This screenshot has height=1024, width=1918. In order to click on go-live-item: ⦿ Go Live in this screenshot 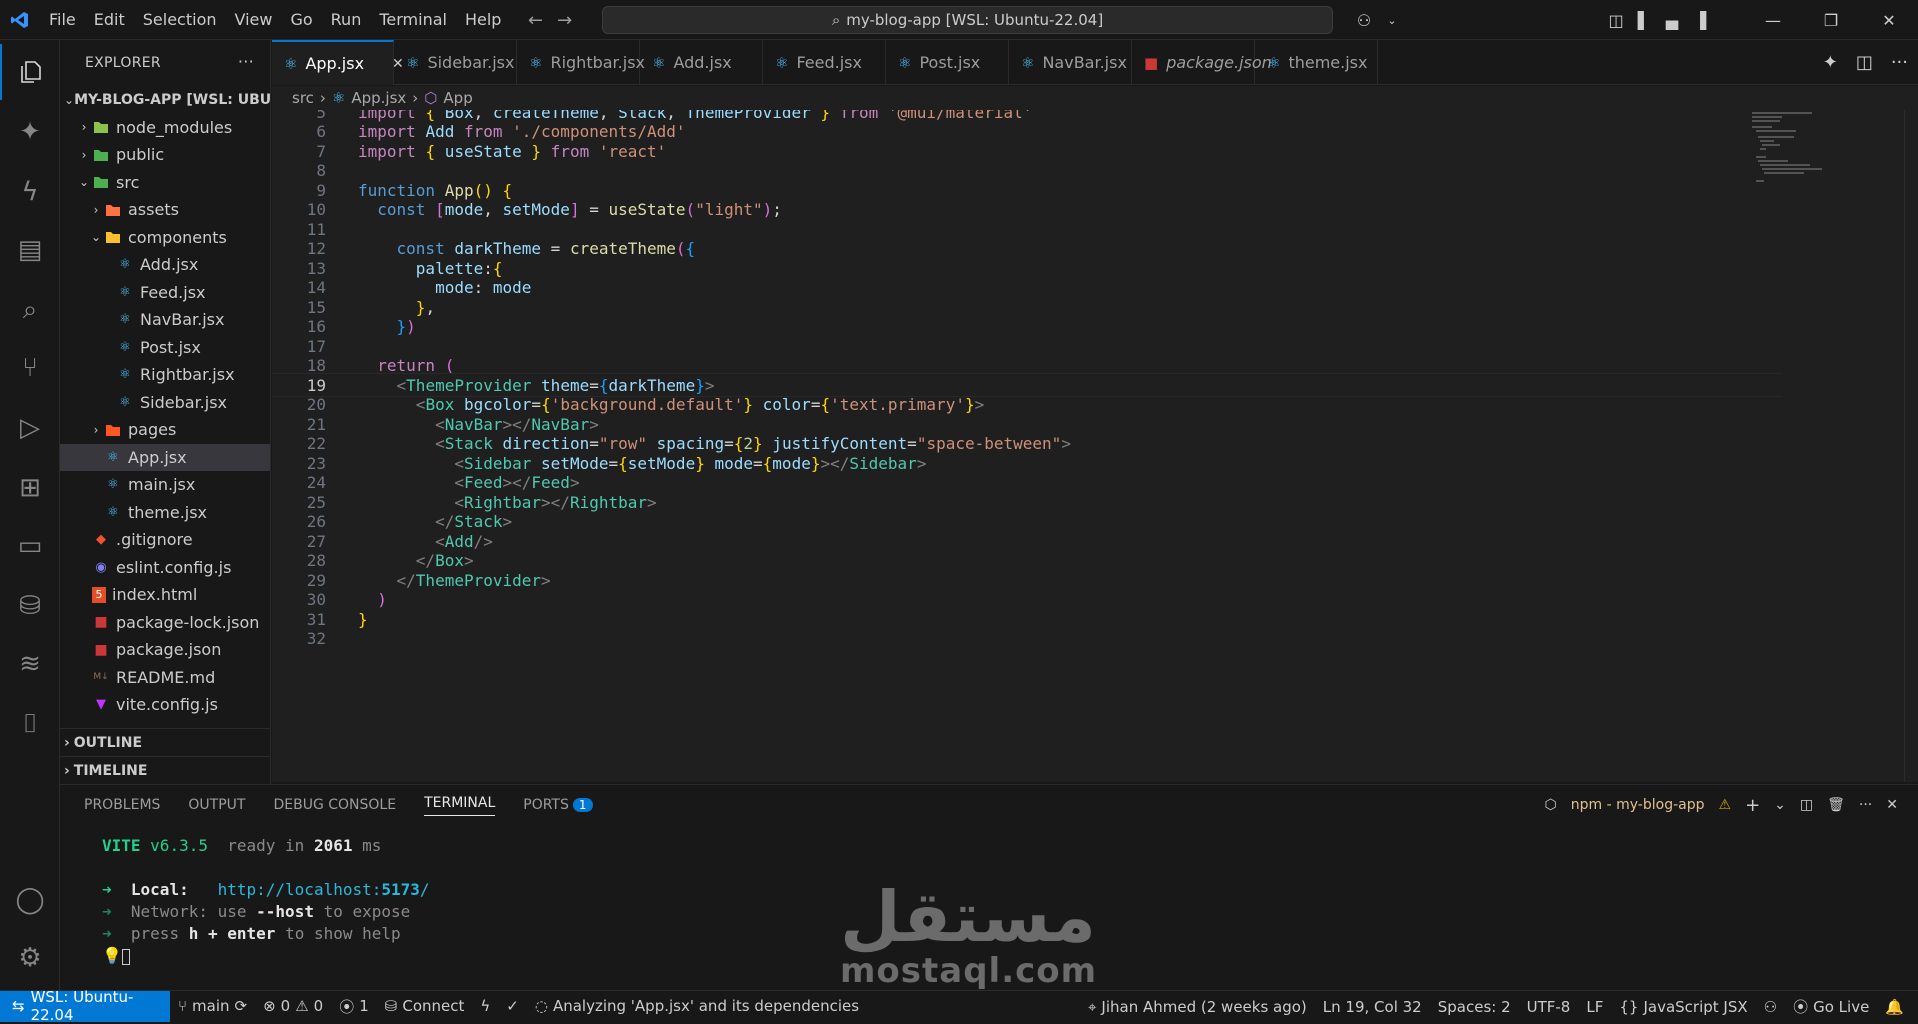, I will do `click(1831, 1006)`.